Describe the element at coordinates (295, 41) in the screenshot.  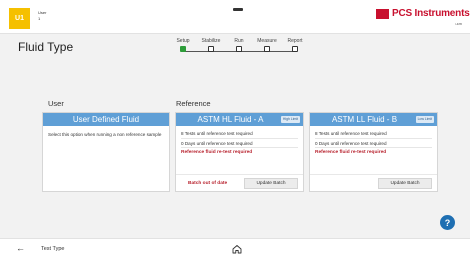
I see `step-label: Report` at that location.